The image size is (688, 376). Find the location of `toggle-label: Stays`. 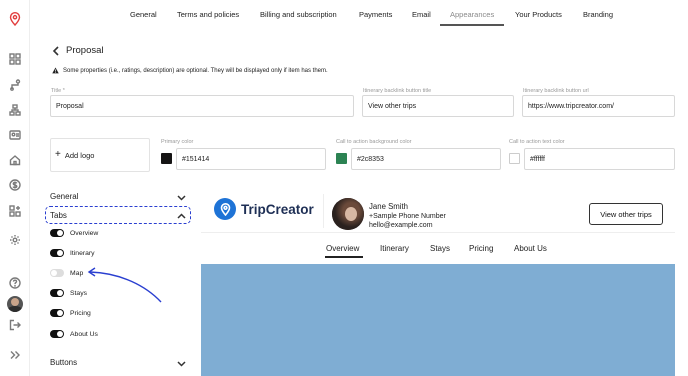

toggle-label: Stays is located at coordinates (78, 293).